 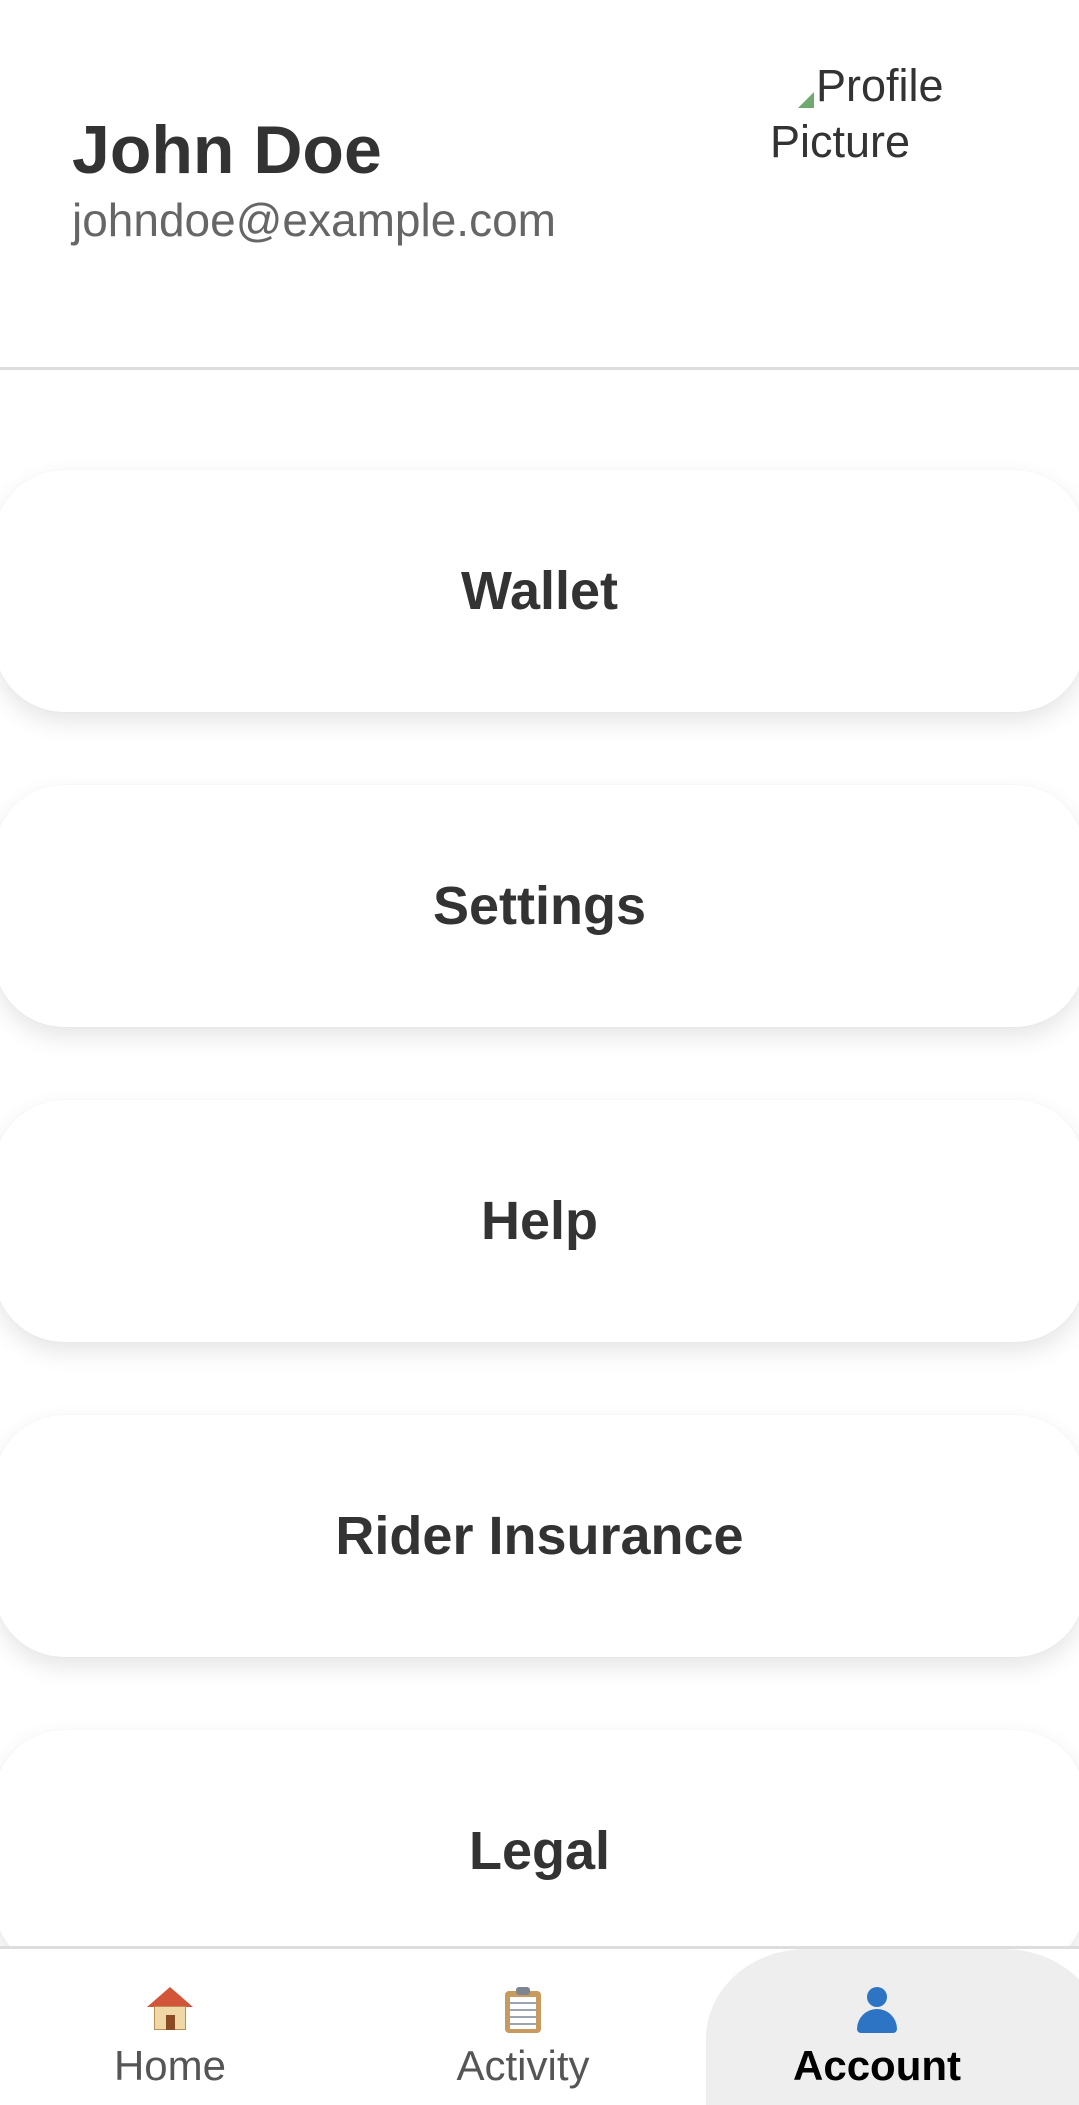 What do you see at coordinates (227, 150) in the screenshot?
I see `user-name: John Doe` at bounding box center [227, 150].